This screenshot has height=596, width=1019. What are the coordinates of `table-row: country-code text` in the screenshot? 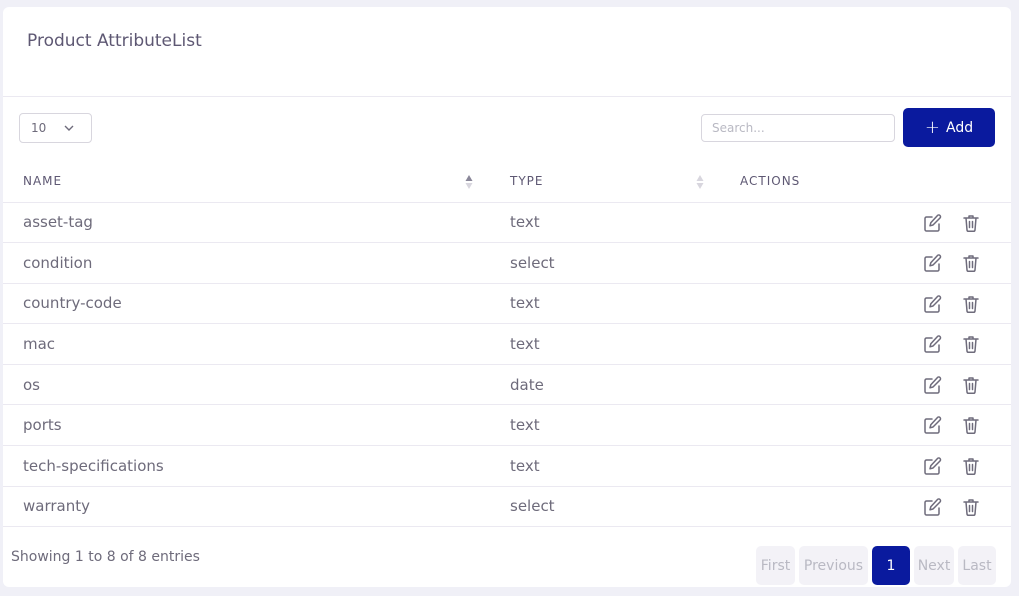 It's located at (507, 304).